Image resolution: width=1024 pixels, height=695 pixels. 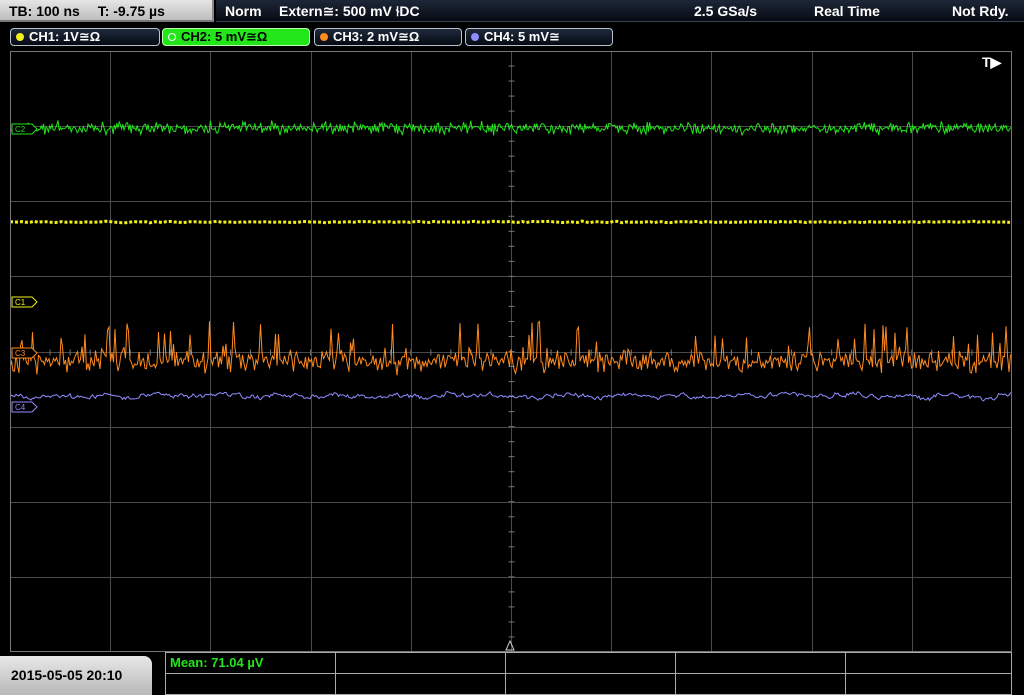 I want to click on tab-ch2: CH2: 5 mV≅Ω, so click(x=236, y=37).